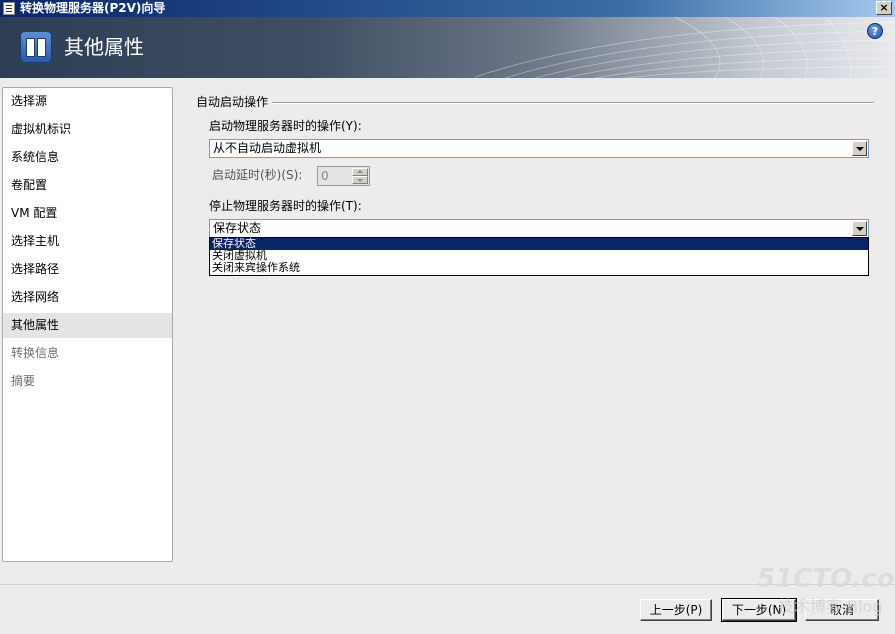 The image size is (895, 634). What do you see at coordinates (573, 103) in the screenshot?
I see `section-divider` at bounding box center [573, 103].